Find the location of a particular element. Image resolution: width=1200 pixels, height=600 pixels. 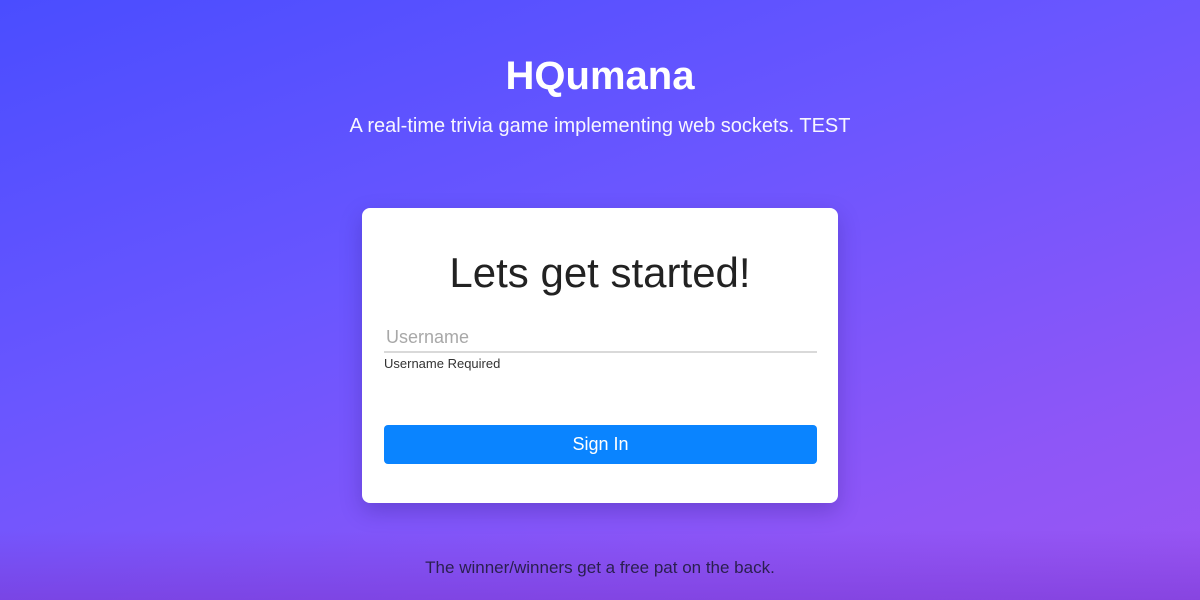

username-input is located at coordinates (600, 338).